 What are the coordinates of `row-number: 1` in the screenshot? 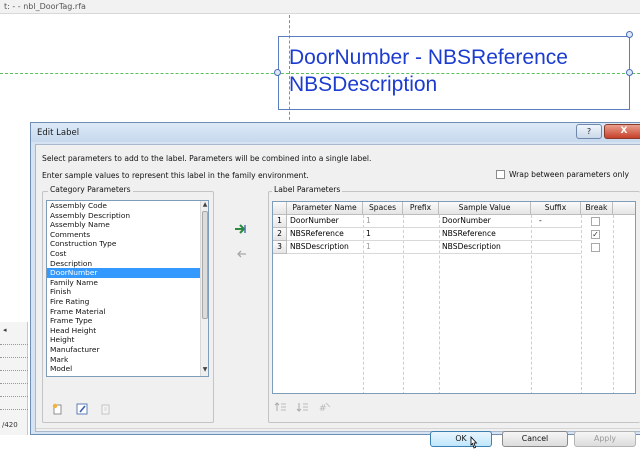 It's located at (280, 221).